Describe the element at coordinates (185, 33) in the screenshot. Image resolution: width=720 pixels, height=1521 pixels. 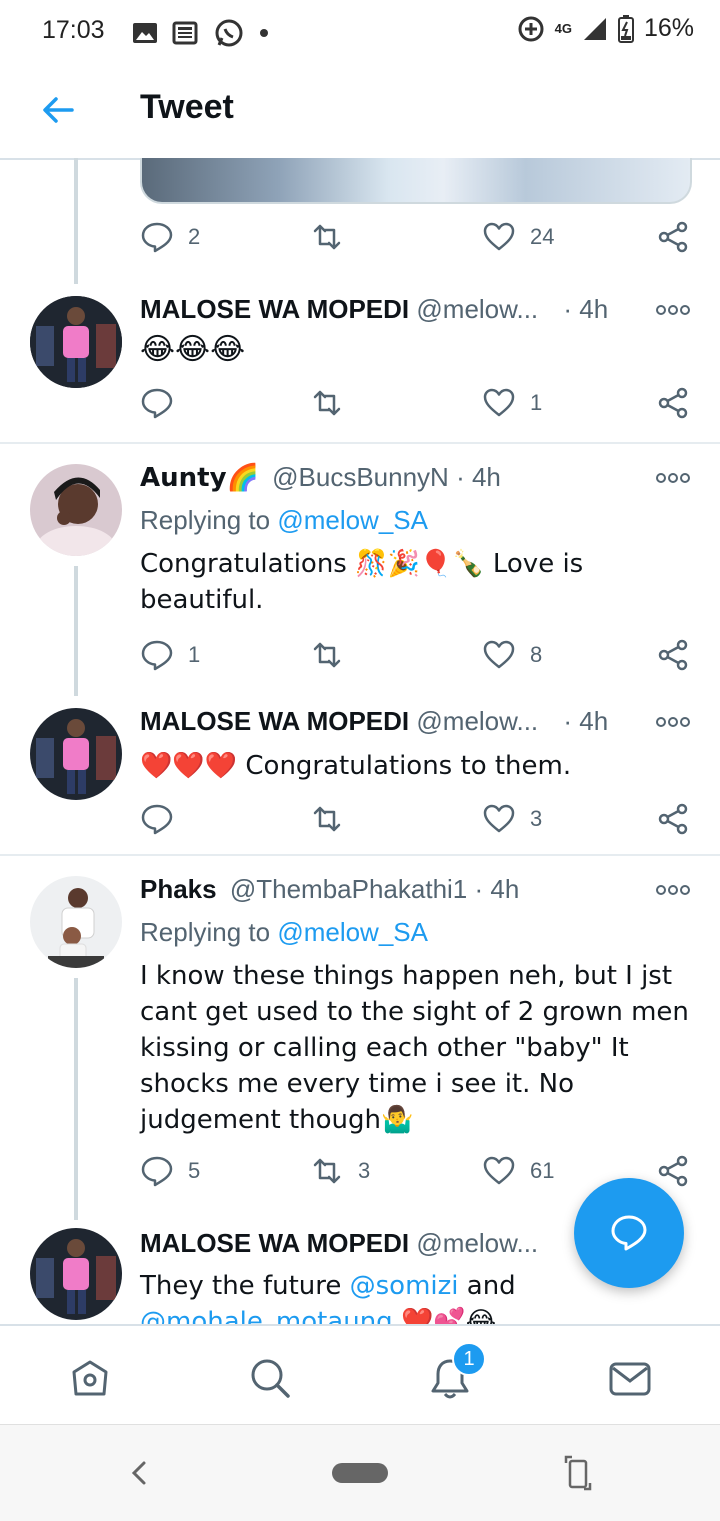
I see `news-icon` at that location.